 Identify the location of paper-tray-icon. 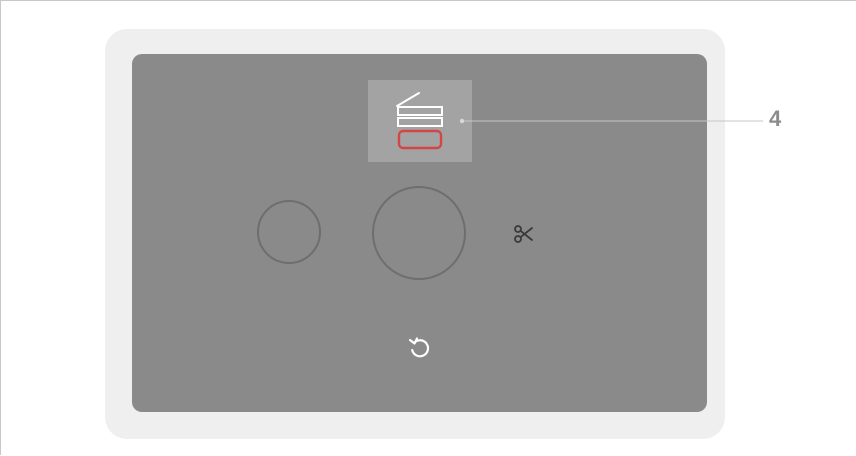
(419, 121).